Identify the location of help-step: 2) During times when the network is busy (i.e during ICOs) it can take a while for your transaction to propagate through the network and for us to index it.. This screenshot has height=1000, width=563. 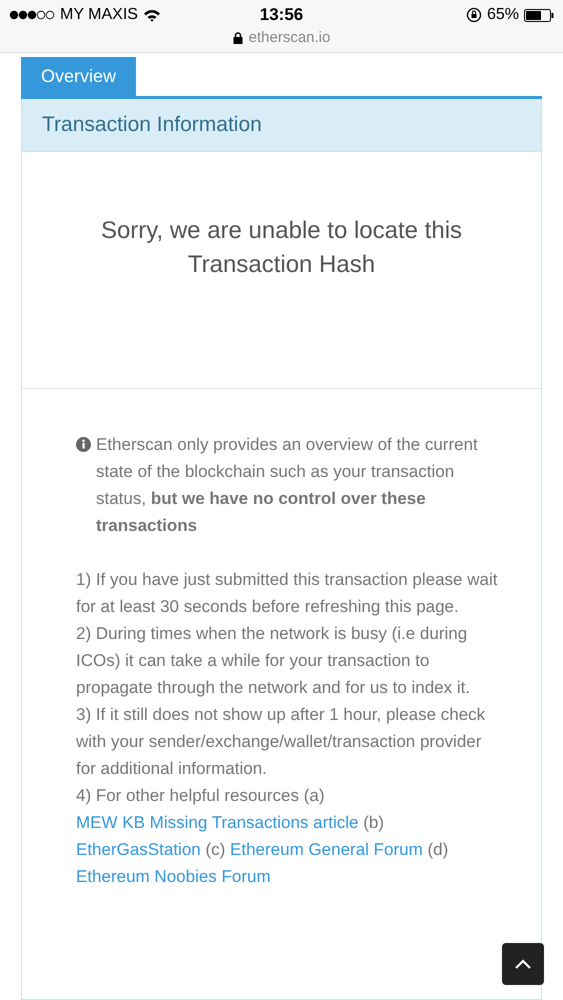
(288, 660).